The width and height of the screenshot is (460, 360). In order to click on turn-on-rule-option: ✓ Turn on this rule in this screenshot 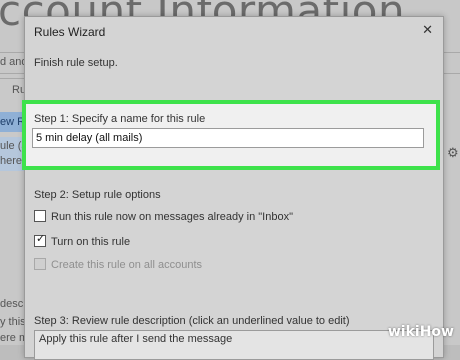, I will do `click(82, 240)`.